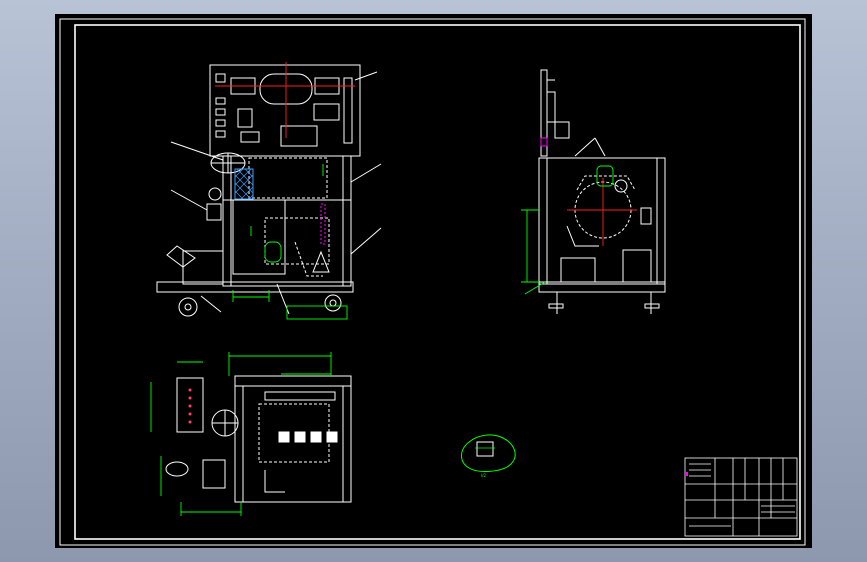 The image size is (867, 562). I want to click on side-frame, so click(602, 221).